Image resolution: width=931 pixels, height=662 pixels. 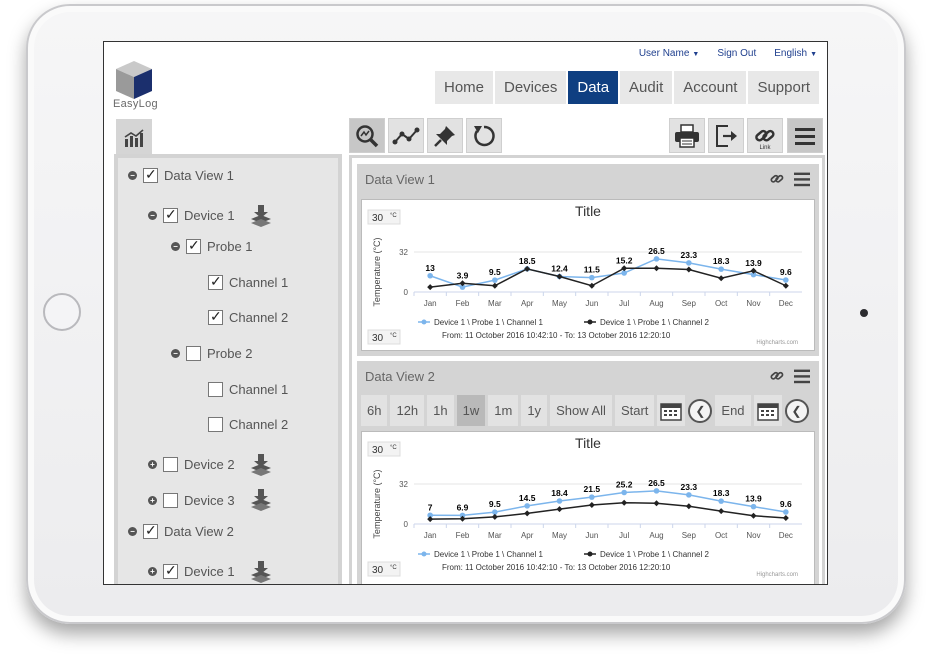 What do you see at coordinates (733, 410) in the screenshot?
I see `range-end-label: End` at bounding box center [733, 410].